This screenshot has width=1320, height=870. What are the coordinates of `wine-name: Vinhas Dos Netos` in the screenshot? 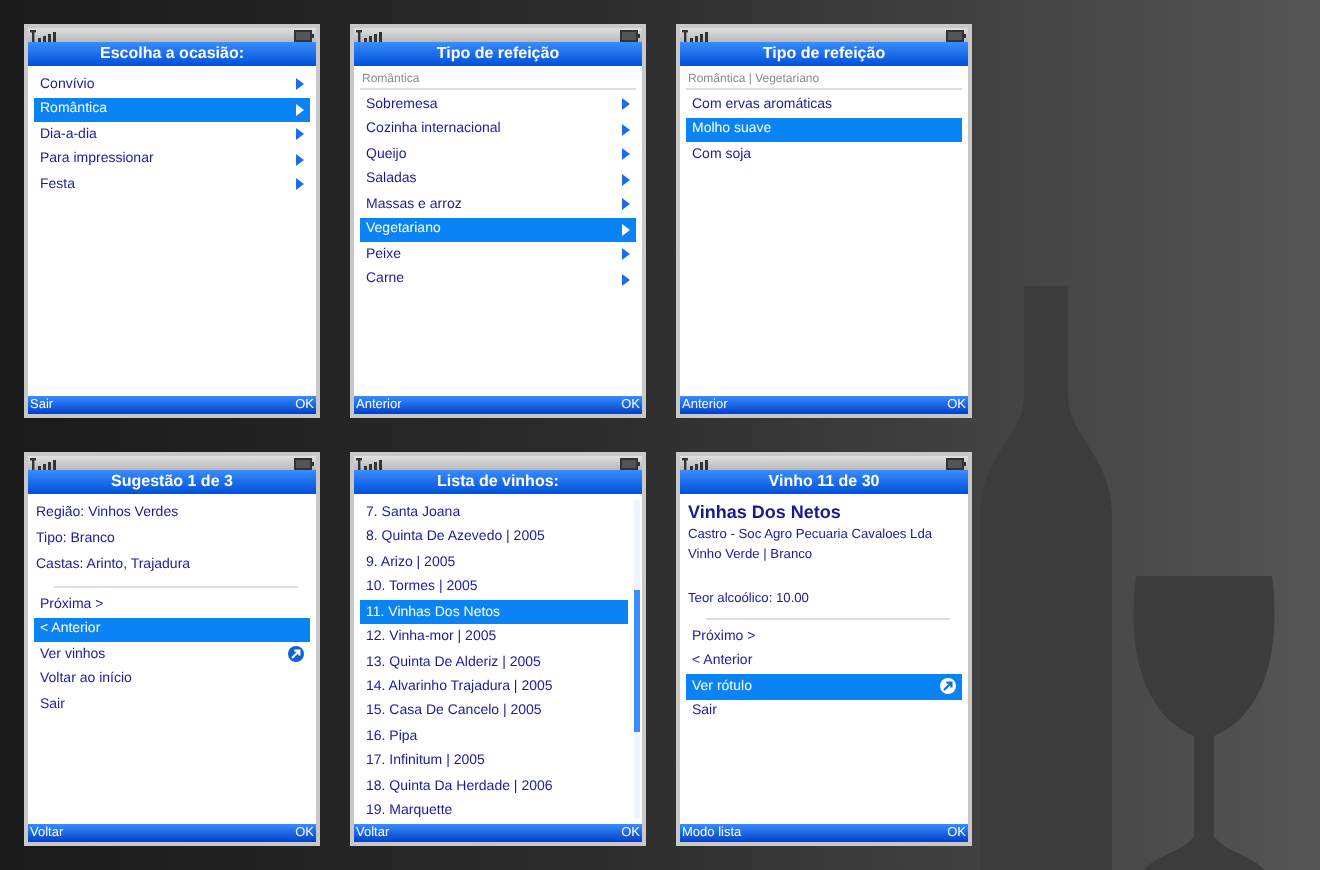 It's located at (764, 513).